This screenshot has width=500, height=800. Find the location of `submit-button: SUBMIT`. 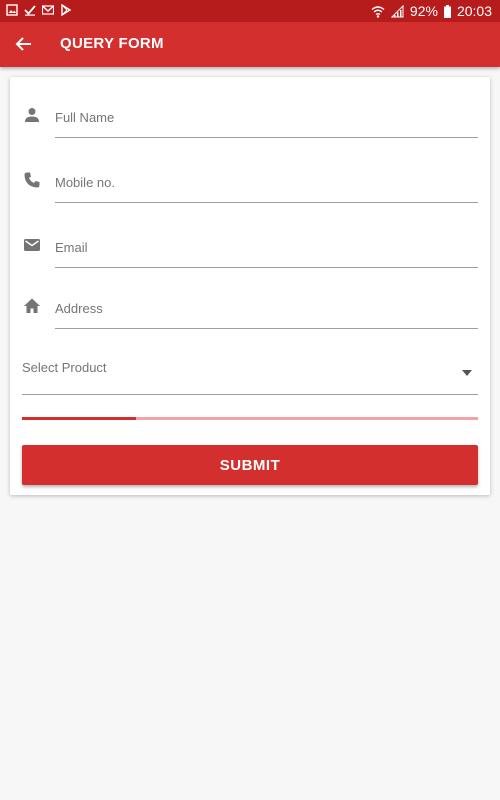

submit-button: SUBMIT is located at coordinates (250, 465).